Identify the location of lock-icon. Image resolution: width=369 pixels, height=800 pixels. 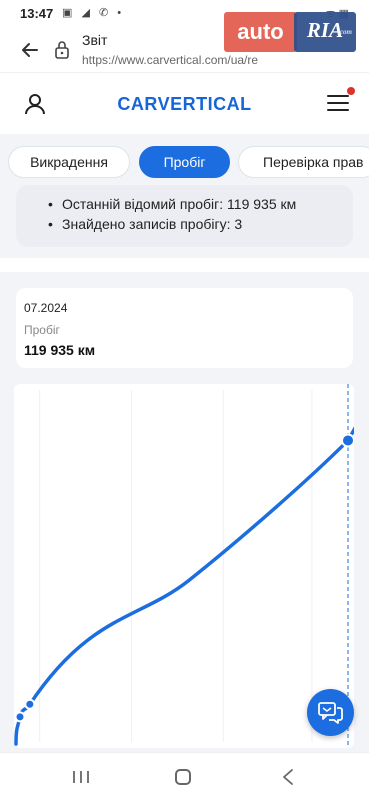
(62, 50).